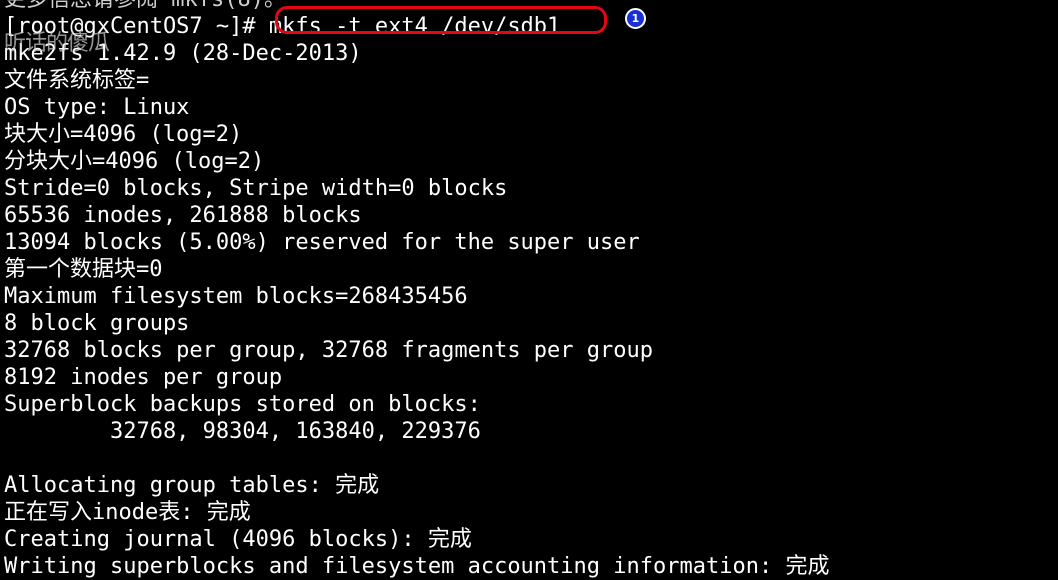  I want to click on terminal-line: Allocating group tables: 完成, so click(192, 485).